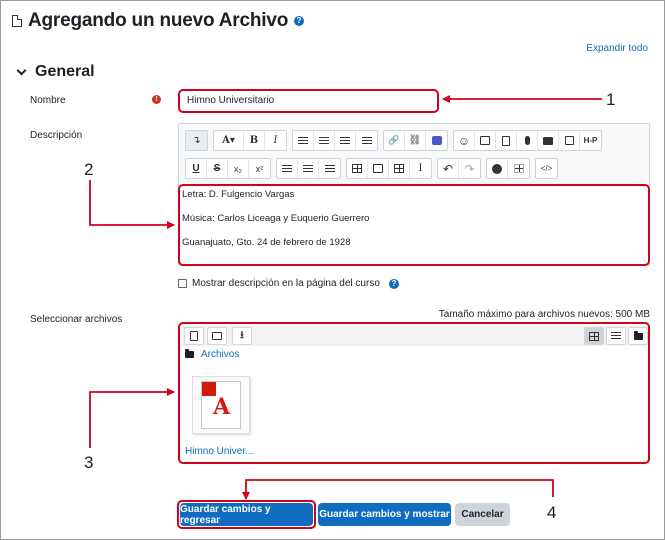 This screenshot has height=540, width=665. I want to click on superscript-button: x², so click(259, 168).